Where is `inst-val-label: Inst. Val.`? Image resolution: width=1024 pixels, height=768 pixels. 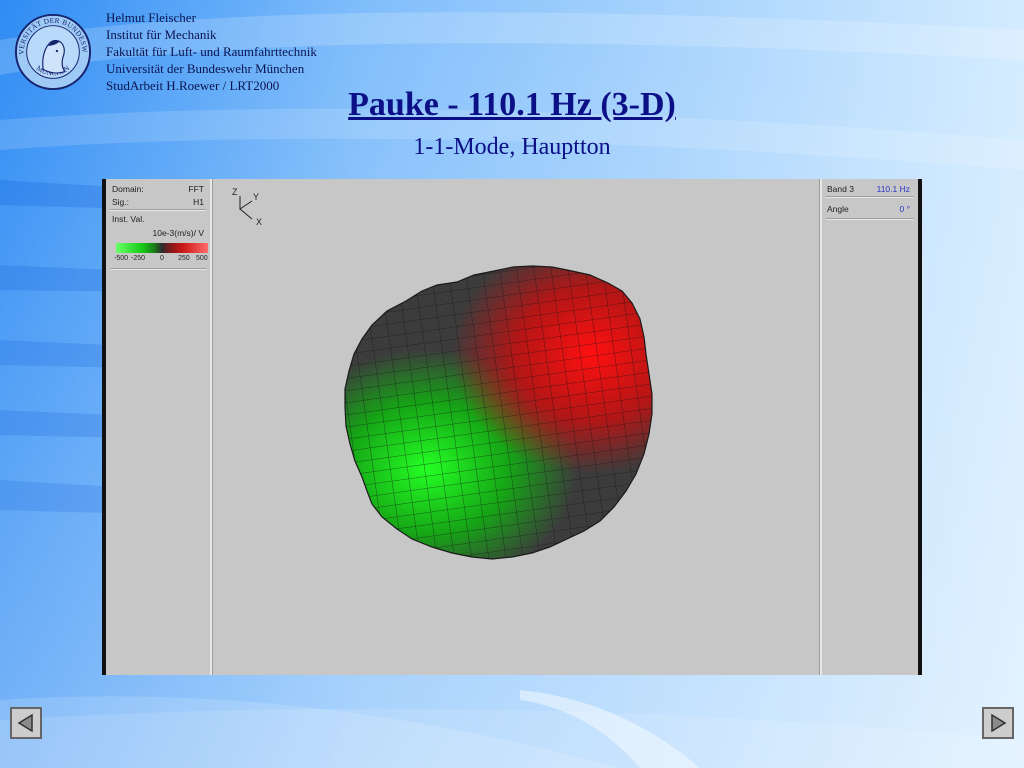 inst-val-label: Inst. Val. is located at coordinates (128, 219).